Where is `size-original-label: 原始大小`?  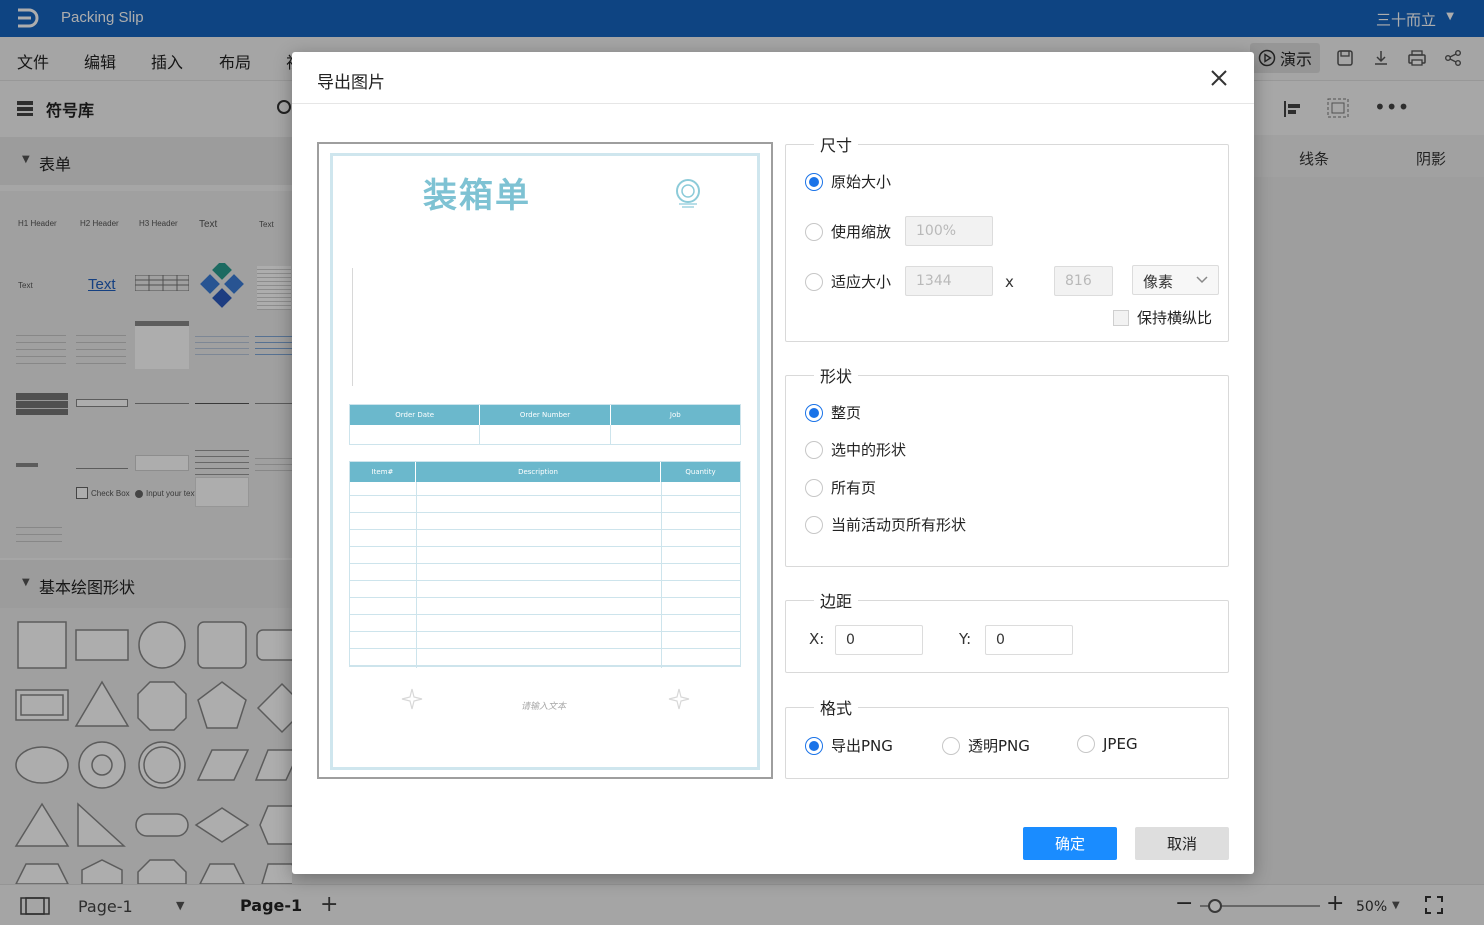 size-original-label: 原始大小 is located at coordinates (861, 182).